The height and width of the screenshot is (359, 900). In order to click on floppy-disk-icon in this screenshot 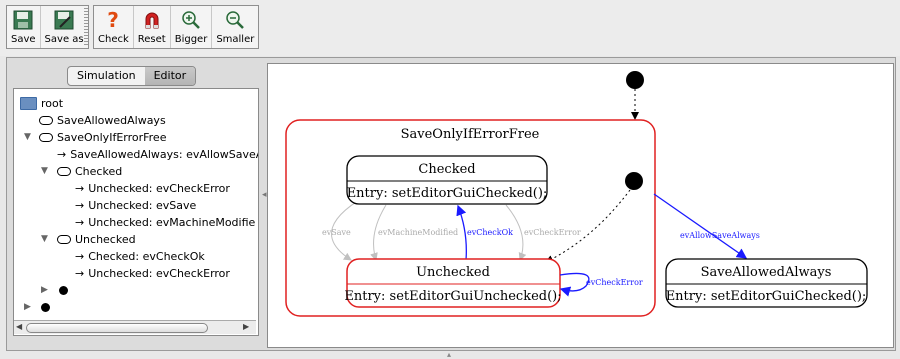, I will do `click(23, 20)`.